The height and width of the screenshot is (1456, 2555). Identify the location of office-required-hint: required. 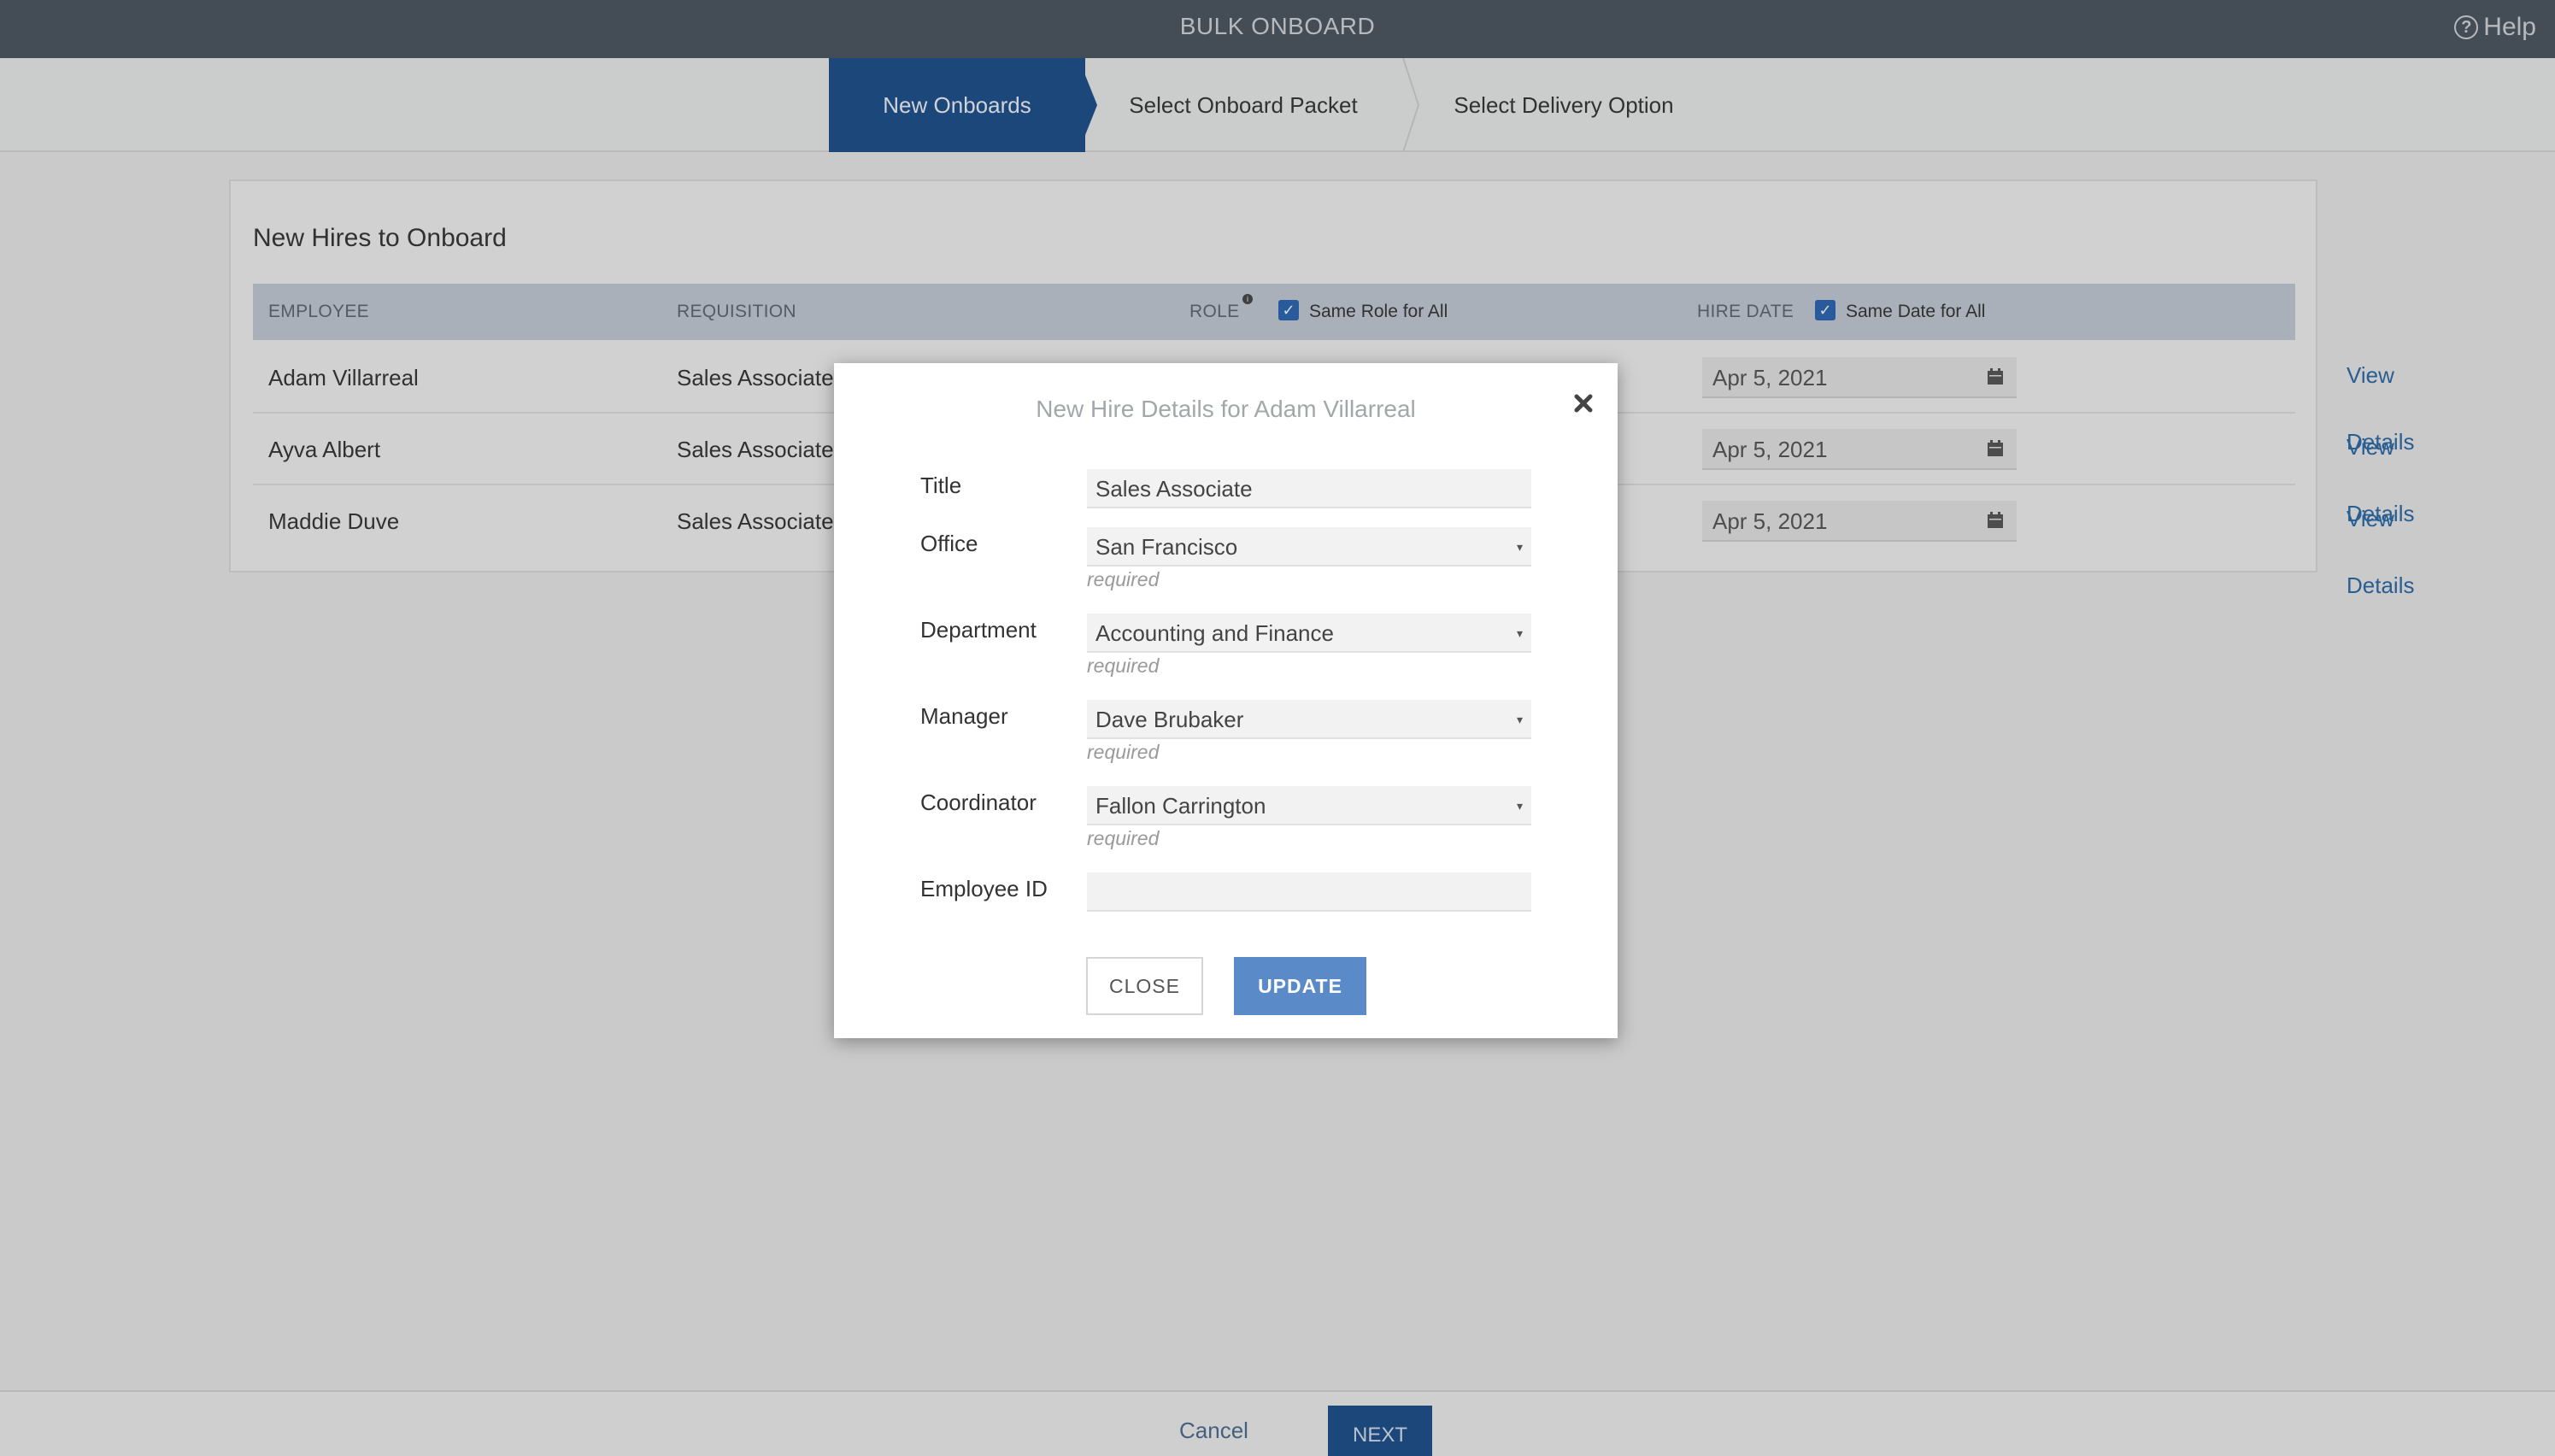
(1123, 579).